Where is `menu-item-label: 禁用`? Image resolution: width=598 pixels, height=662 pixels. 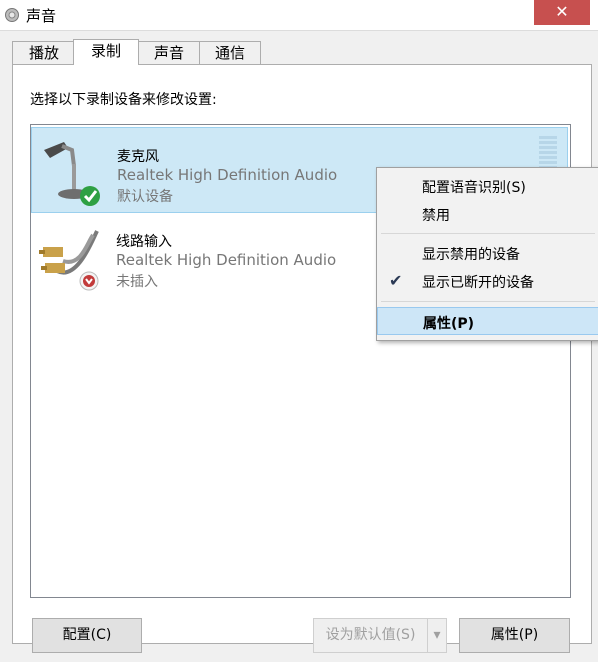
menu-item-label: 禁用 is located at coordinates (436, 216).